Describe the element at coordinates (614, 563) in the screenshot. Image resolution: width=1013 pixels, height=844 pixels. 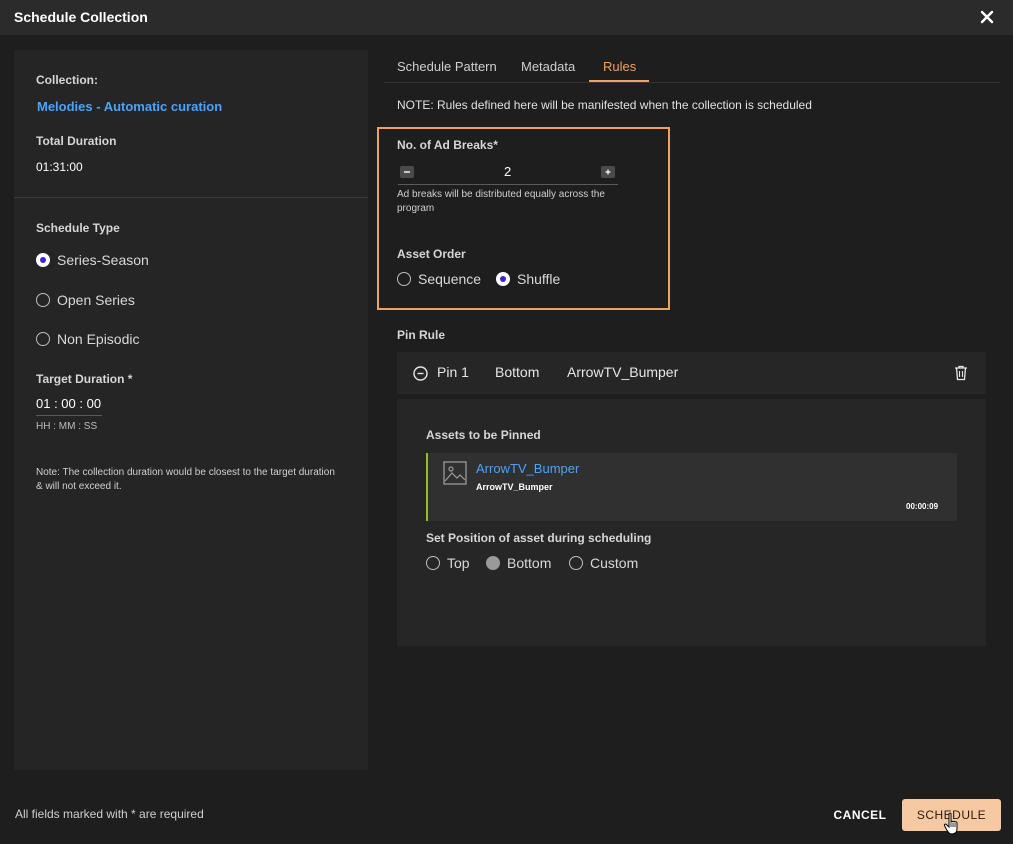
I see `position-option-label: Custom` at that location.